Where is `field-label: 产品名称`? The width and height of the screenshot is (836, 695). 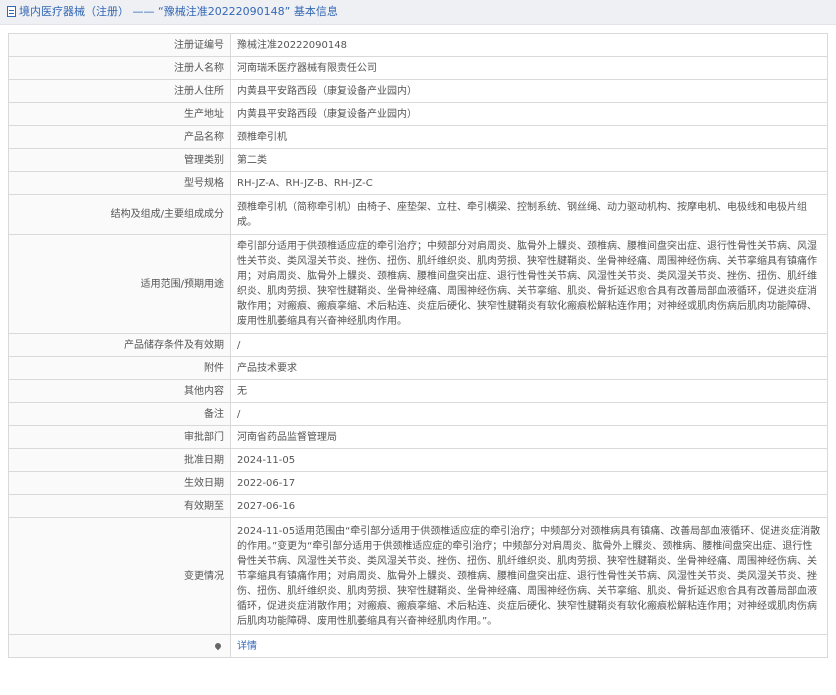
field-label: 产品名称 is located at coordinates (119, 137).